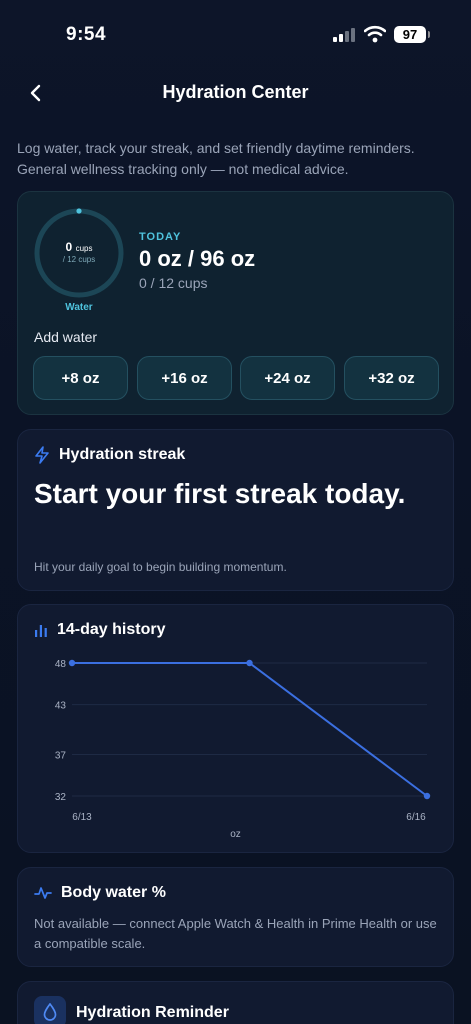 Image resolution: width=471 pixels, height=1024 pixels. I want to click on y-tick-label: 48, so click(61, 664).